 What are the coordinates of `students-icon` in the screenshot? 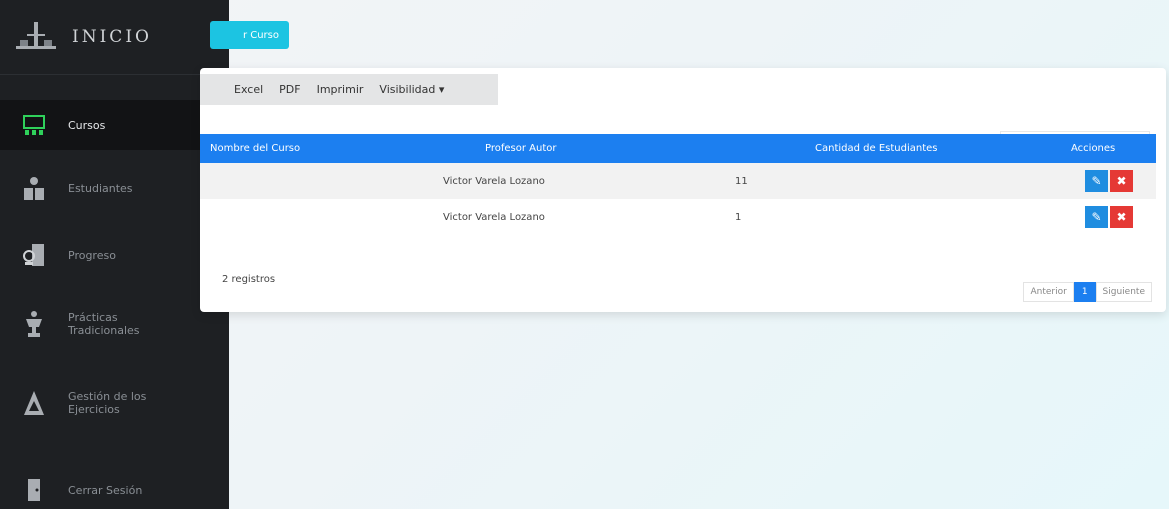 It's located at (34, 188).